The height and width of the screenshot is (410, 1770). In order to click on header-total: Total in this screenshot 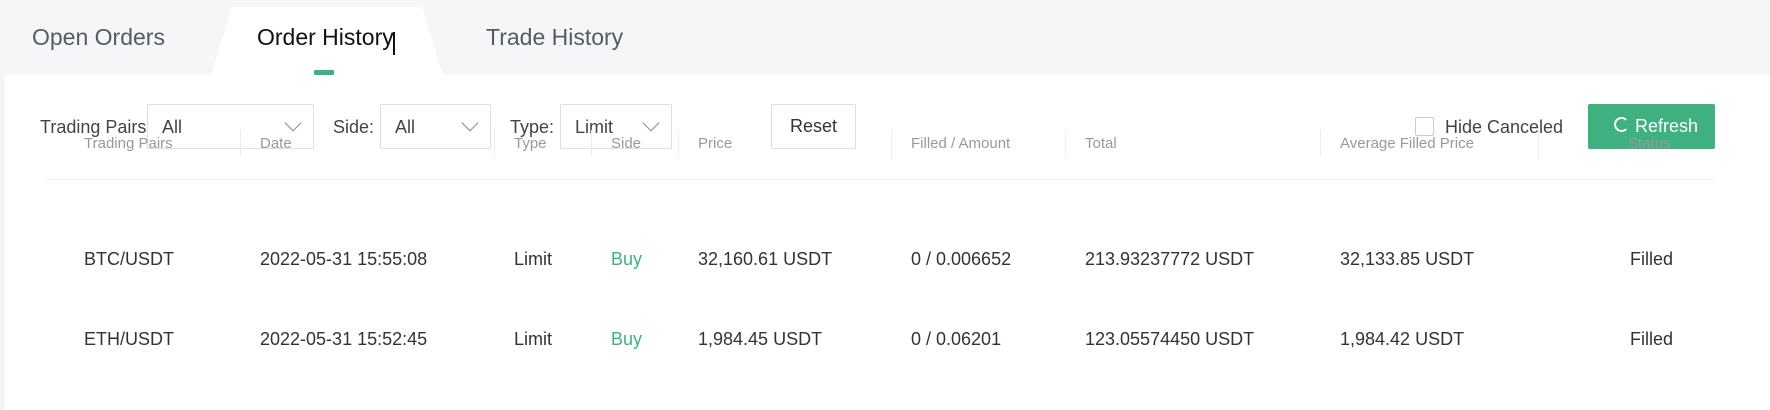, I will do `click(1101, 143)`.